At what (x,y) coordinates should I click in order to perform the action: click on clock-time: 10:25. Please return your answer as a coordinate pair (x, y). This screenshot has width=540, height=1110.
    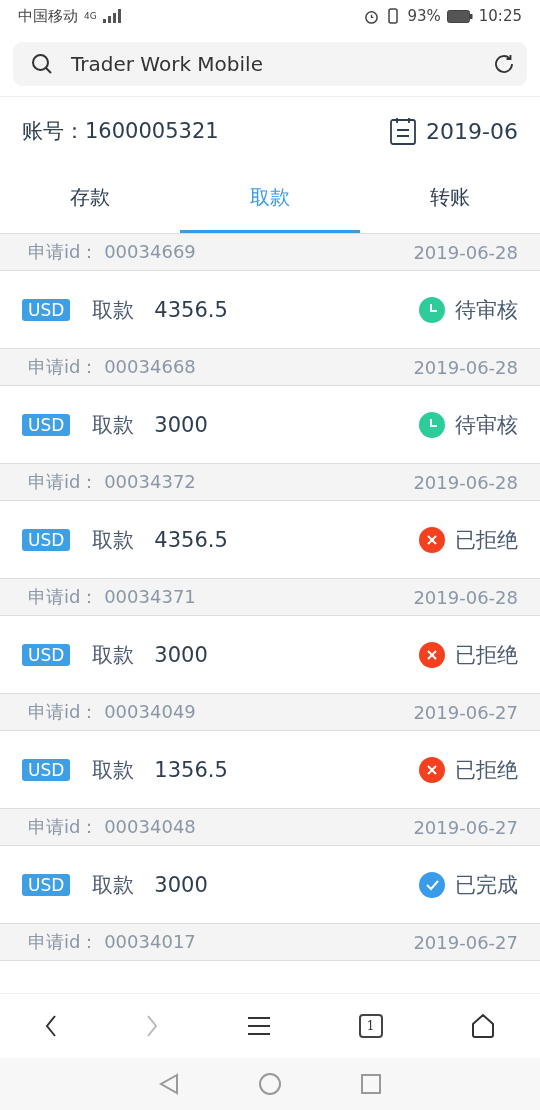
    Looking at the image, I should click on (500, 16).